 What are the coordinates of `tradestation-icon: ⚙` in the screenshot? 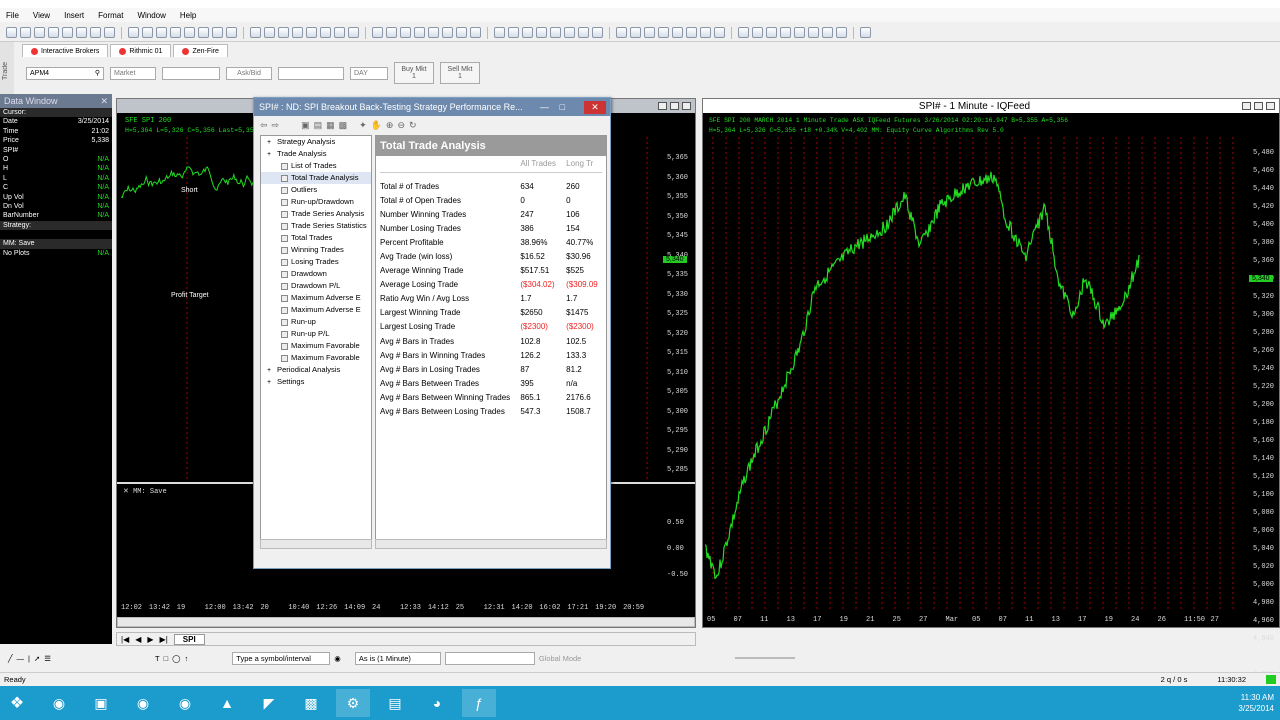 It's located at (353, 703).